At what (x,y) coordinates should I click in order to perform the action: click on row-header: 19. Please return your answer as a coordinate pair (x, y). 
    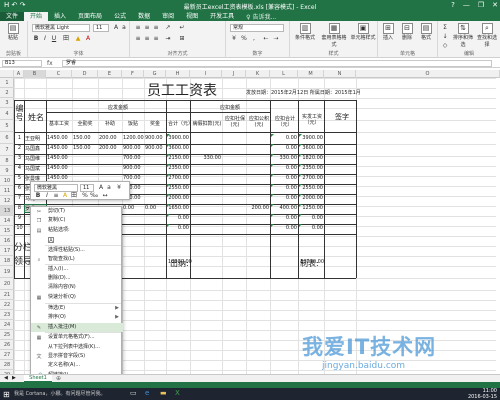
    Looking at the image, I should click on (7, 272).